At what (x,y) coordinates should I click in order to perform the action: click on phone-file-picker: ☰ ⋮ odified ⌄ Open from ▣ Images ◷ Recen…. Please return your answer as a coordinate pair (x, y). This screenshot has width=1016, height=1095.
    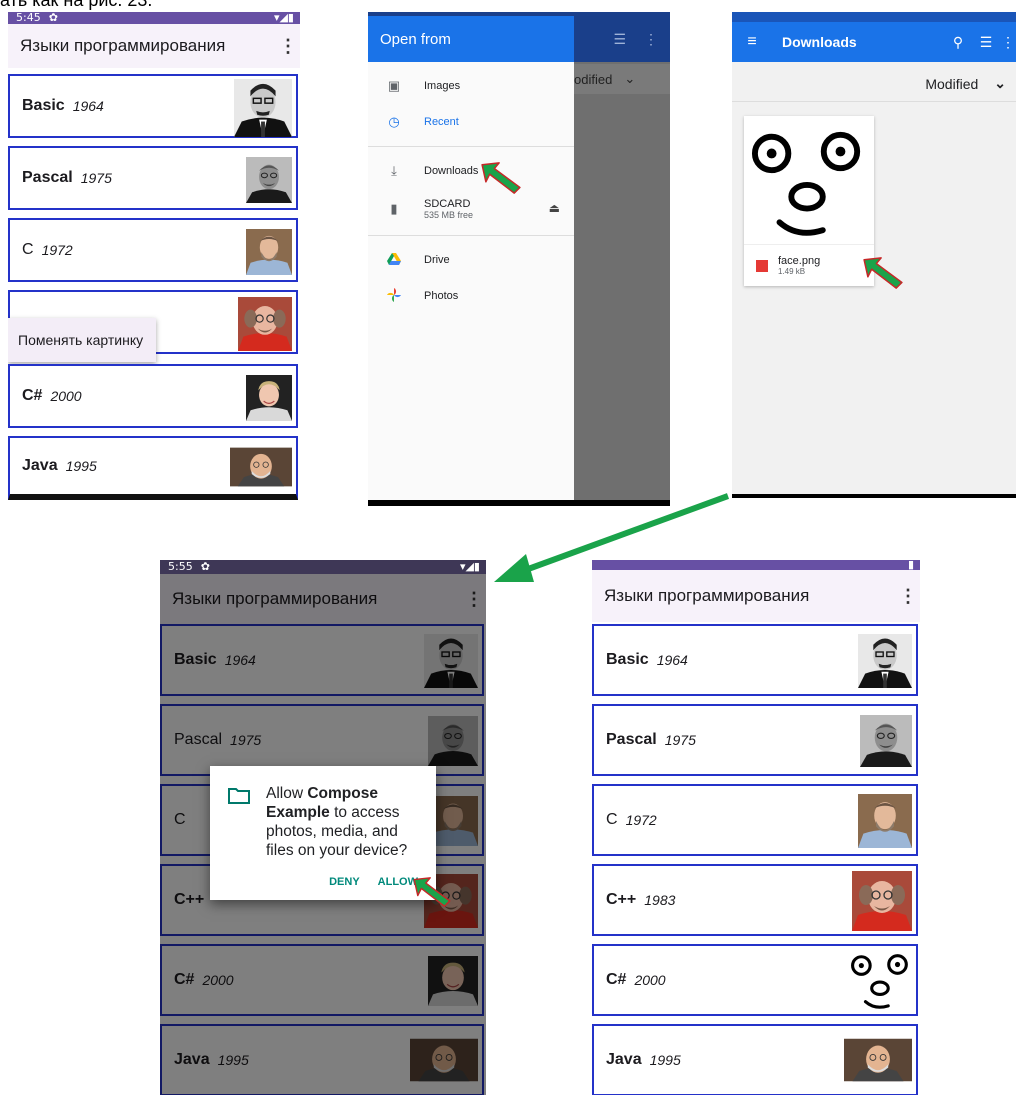
    Looking at the image, I should click on (519, 259).